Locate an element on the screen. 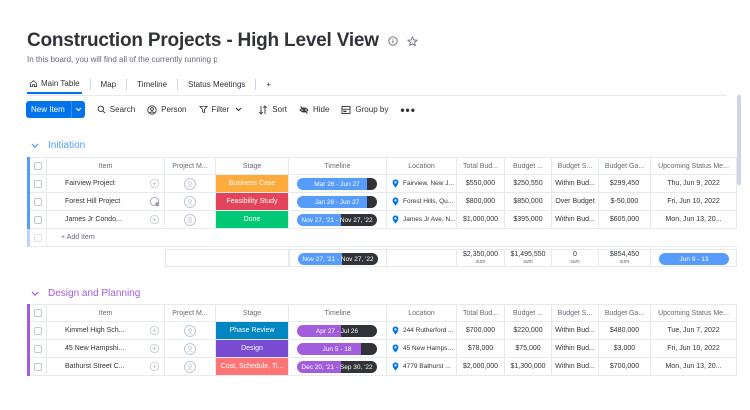  timeline-cell: Mar 26 - Jun 27 is located at coordinates (338, 184).